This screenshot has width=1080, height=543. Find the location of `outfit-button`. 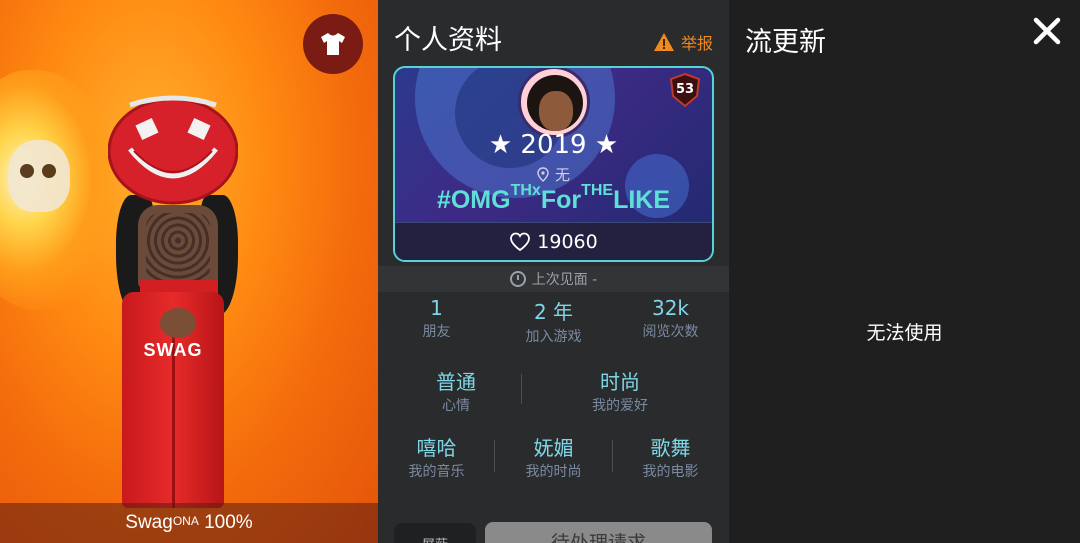

outfit-button is located at coordinates (333, 44).